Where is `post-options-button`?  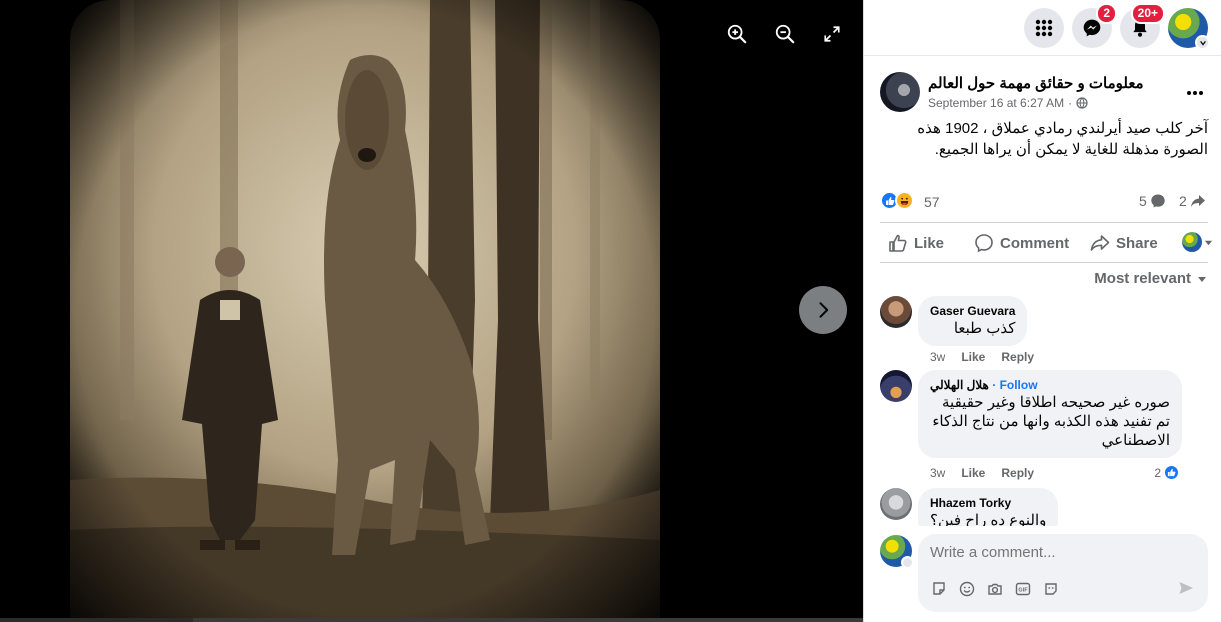 post-options-button is located at coordinates (1195, 93).